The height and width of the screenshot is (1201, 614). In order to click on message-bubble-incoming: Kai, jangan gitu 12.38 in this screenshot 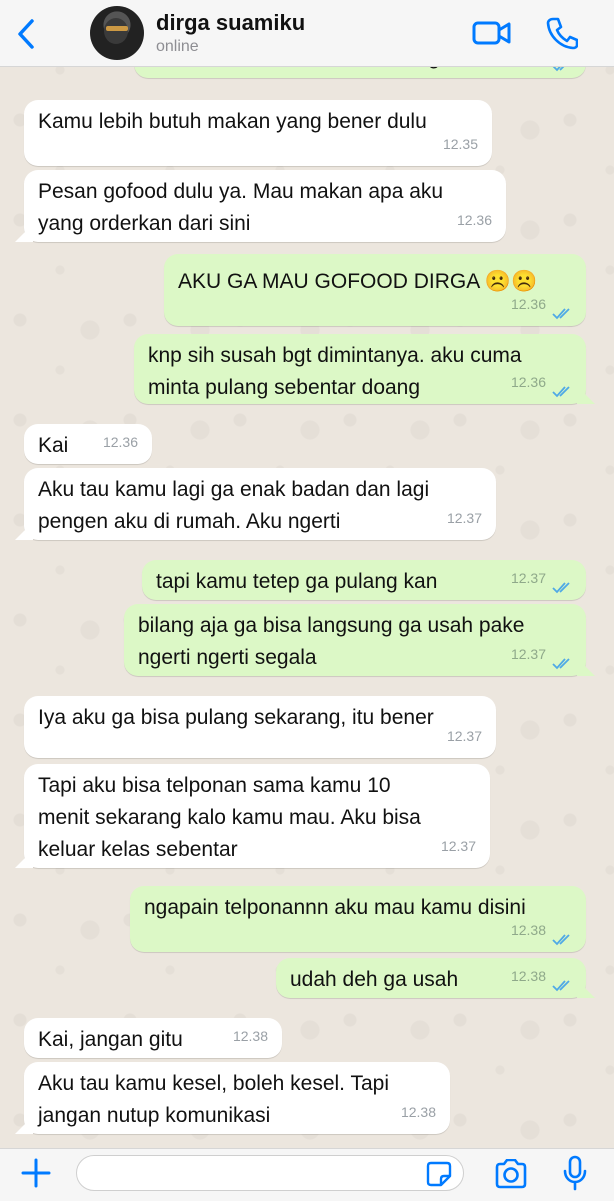, I will do `click(153, 1038)`.